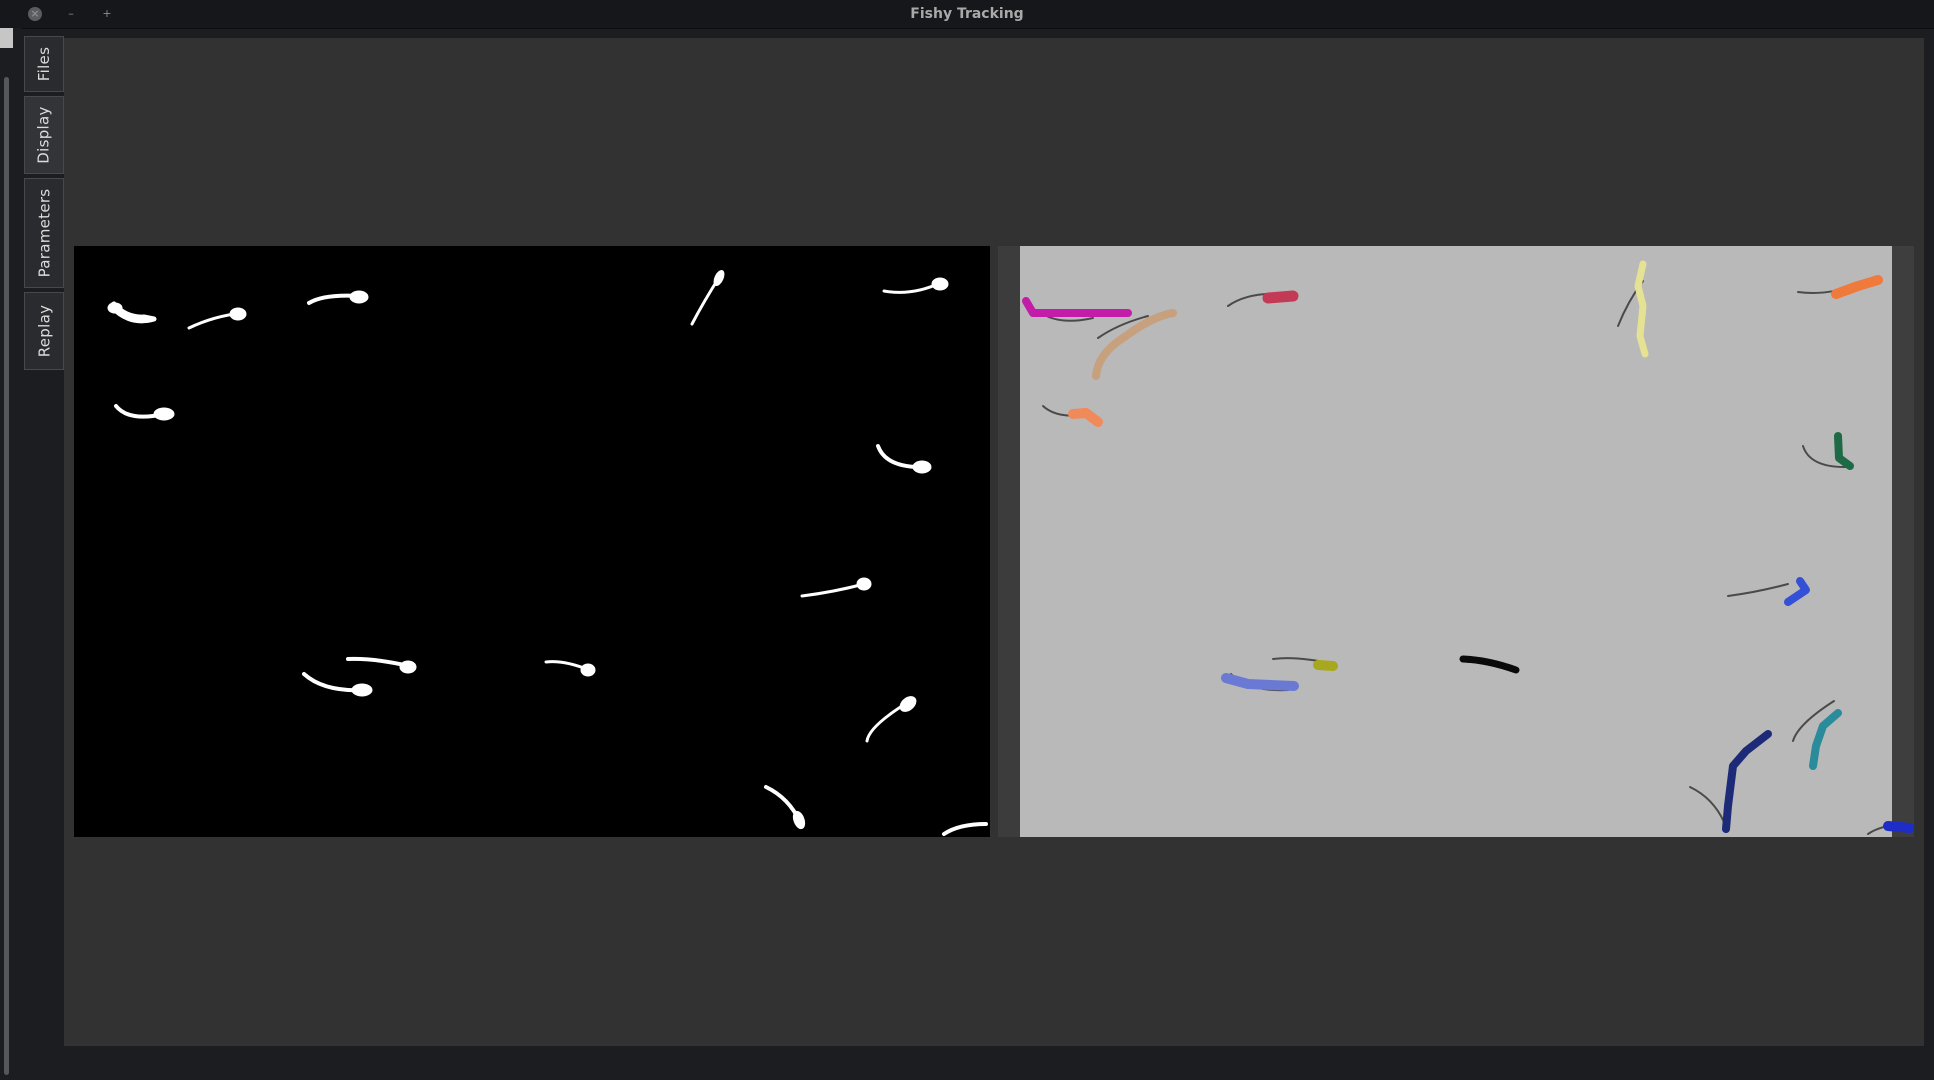 The width and height of the screenshot is (1934, 1080). What do you see at coordinates (1009, 541) in the screenshot?
I see `tank-wall-left` at bounding box center [1009, 541].